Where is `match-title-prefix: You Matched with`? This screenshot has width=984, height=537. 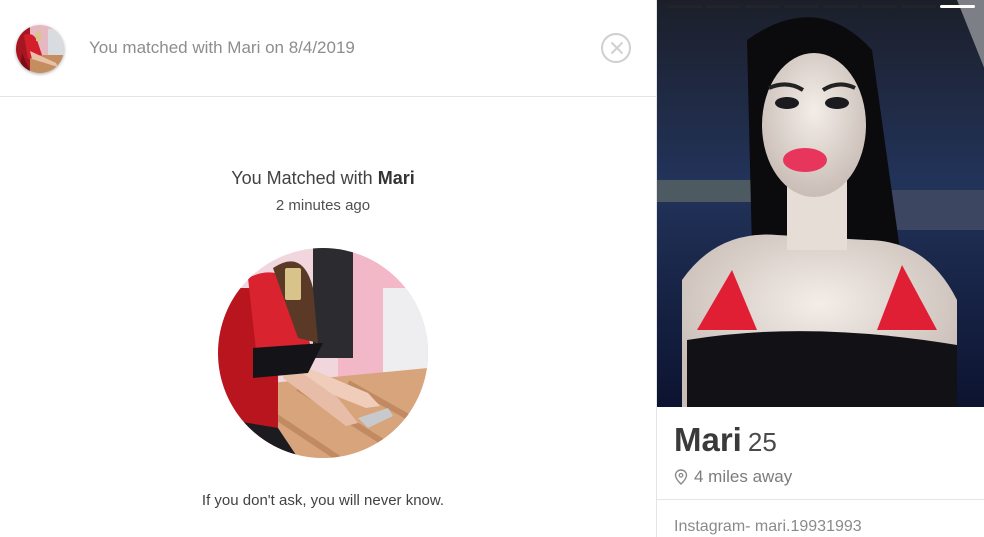
match-title-prefix: You Matched with is located at coordinates (304, 178).